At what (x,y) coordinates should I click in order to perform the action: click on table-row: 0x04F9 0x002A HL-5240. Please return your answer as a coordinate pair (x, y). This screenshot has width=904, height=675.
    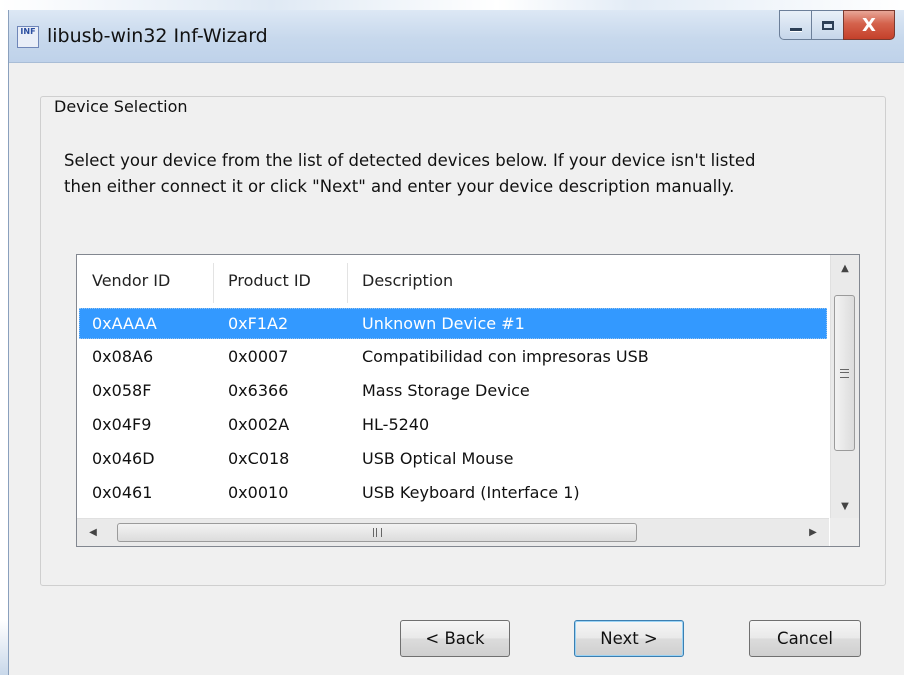
    Looking at the image, I should click on (452, 425).